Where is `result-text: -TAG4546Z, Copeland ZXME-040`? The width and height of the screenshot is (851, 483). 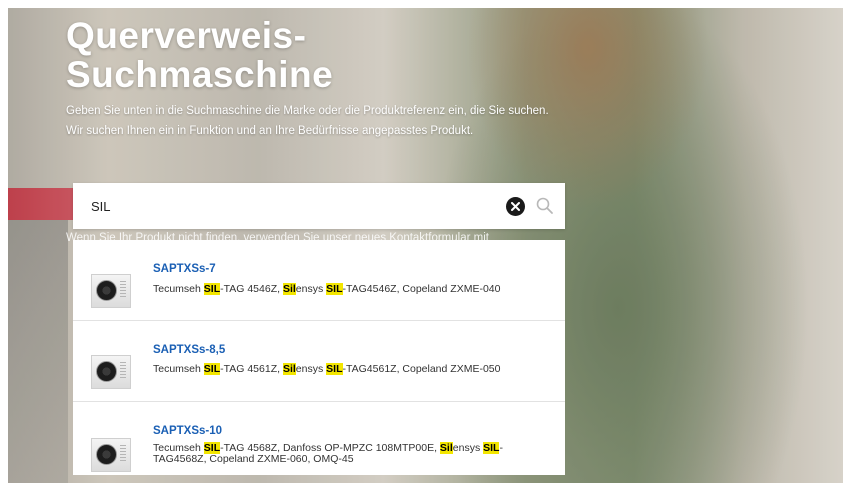
result-text: -TAG4546Z, Copeland ZXME-040 is located at coordinates (421, 289).